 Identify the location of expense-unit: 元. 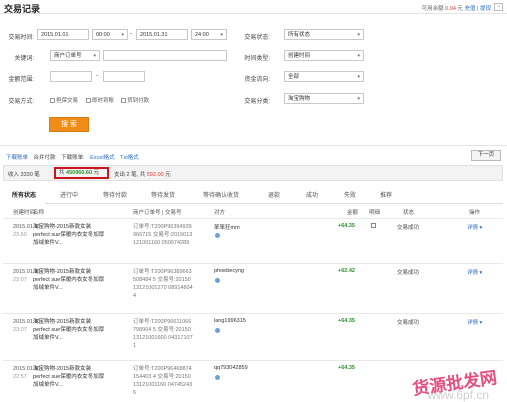
(168, 175).